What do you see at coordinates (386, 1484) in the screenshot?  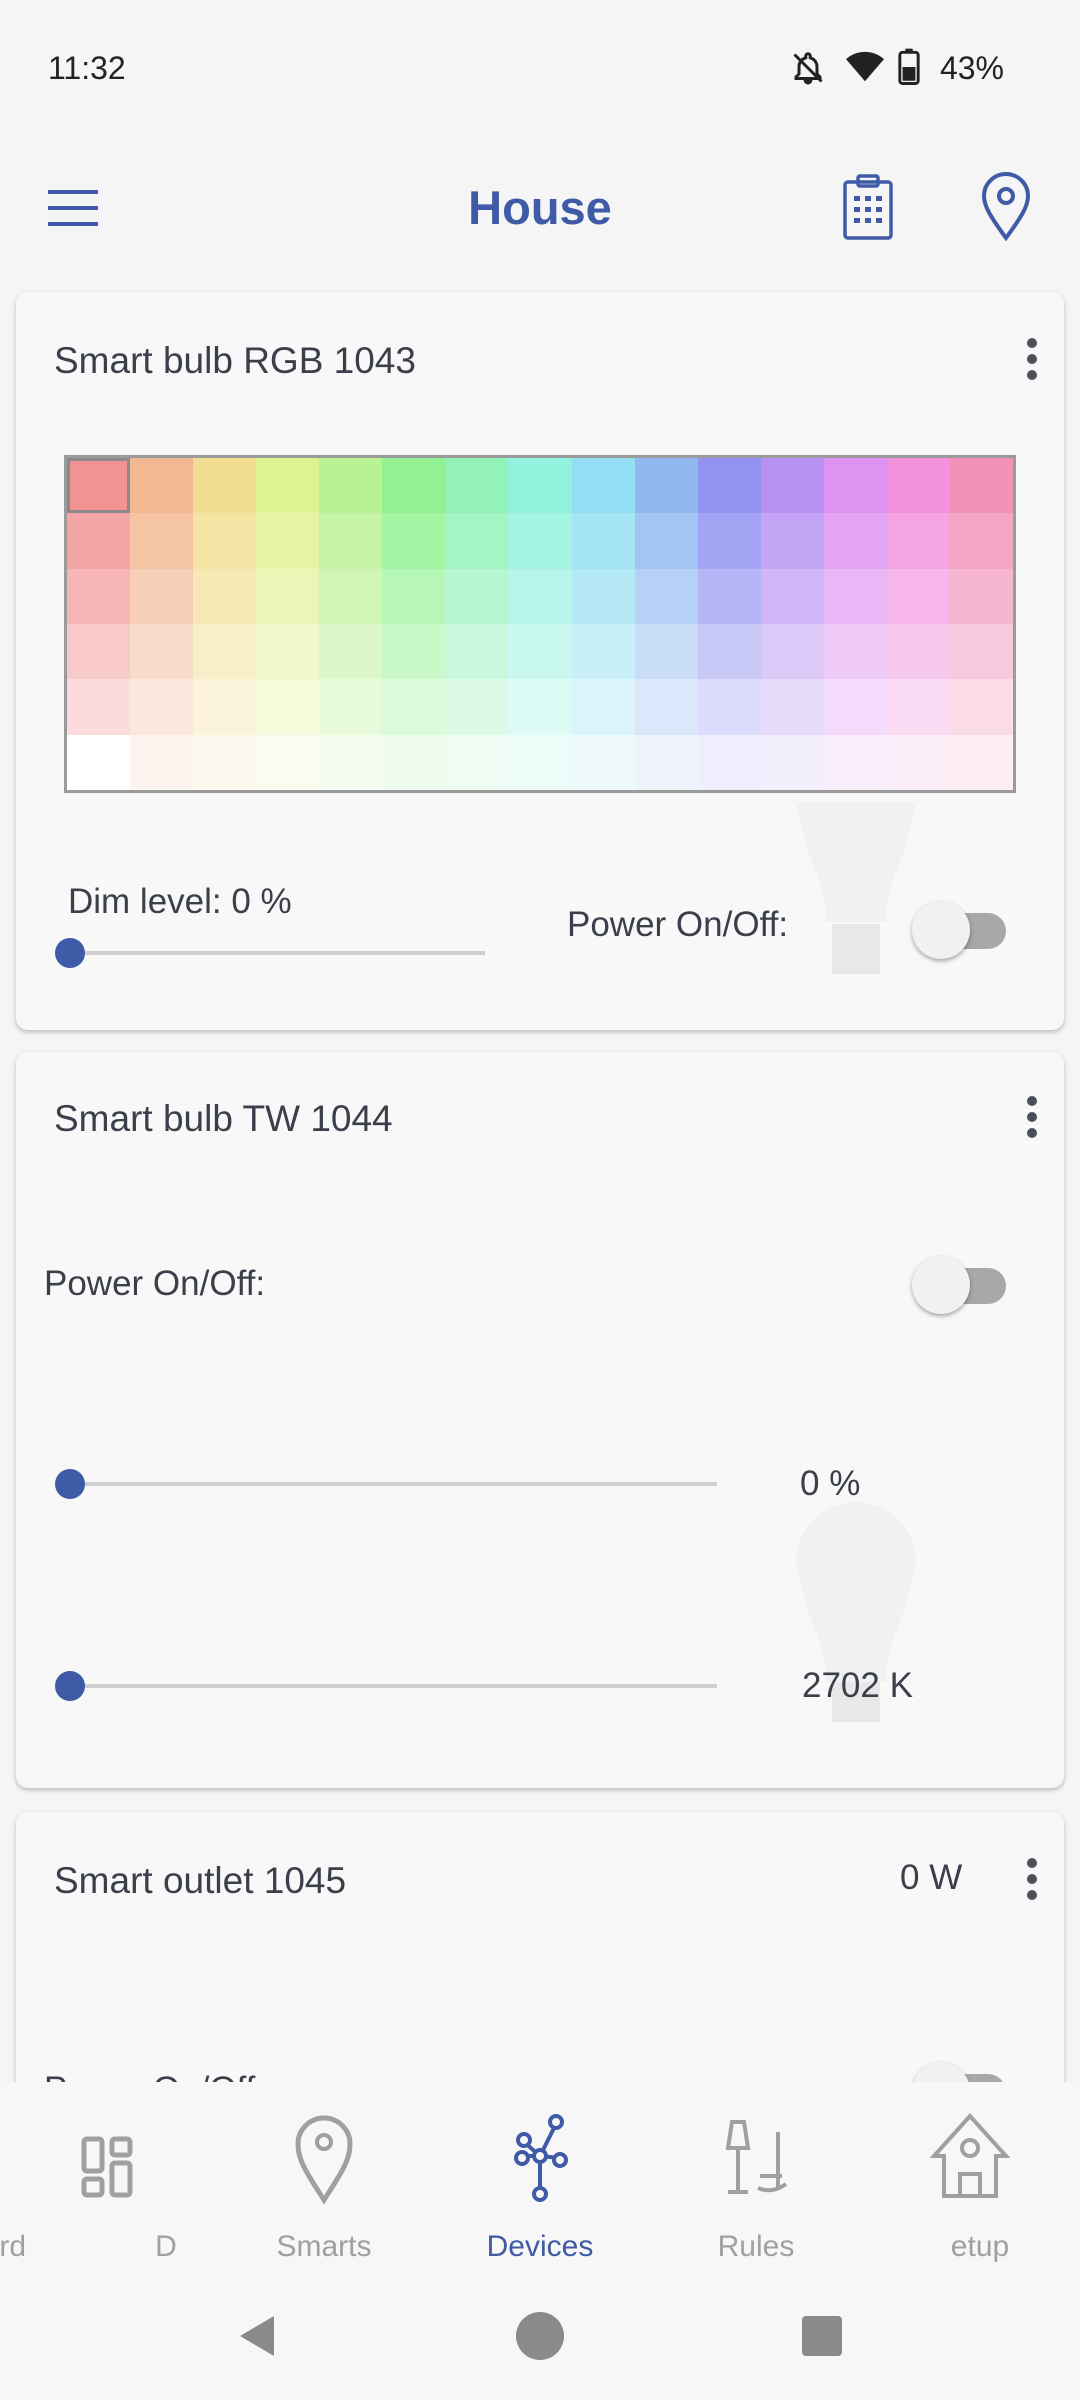 I see `brightness-slider` at bounding box center [386, 1484].